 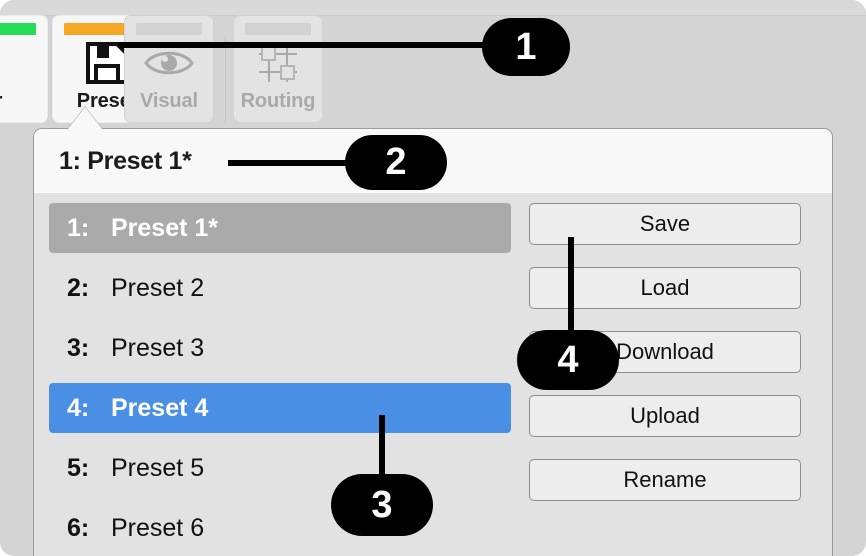 What do you see at coordinates (158, 467) in the screenshot?
I see `preset-name: Preset 5` at bounding box center [158, 467].